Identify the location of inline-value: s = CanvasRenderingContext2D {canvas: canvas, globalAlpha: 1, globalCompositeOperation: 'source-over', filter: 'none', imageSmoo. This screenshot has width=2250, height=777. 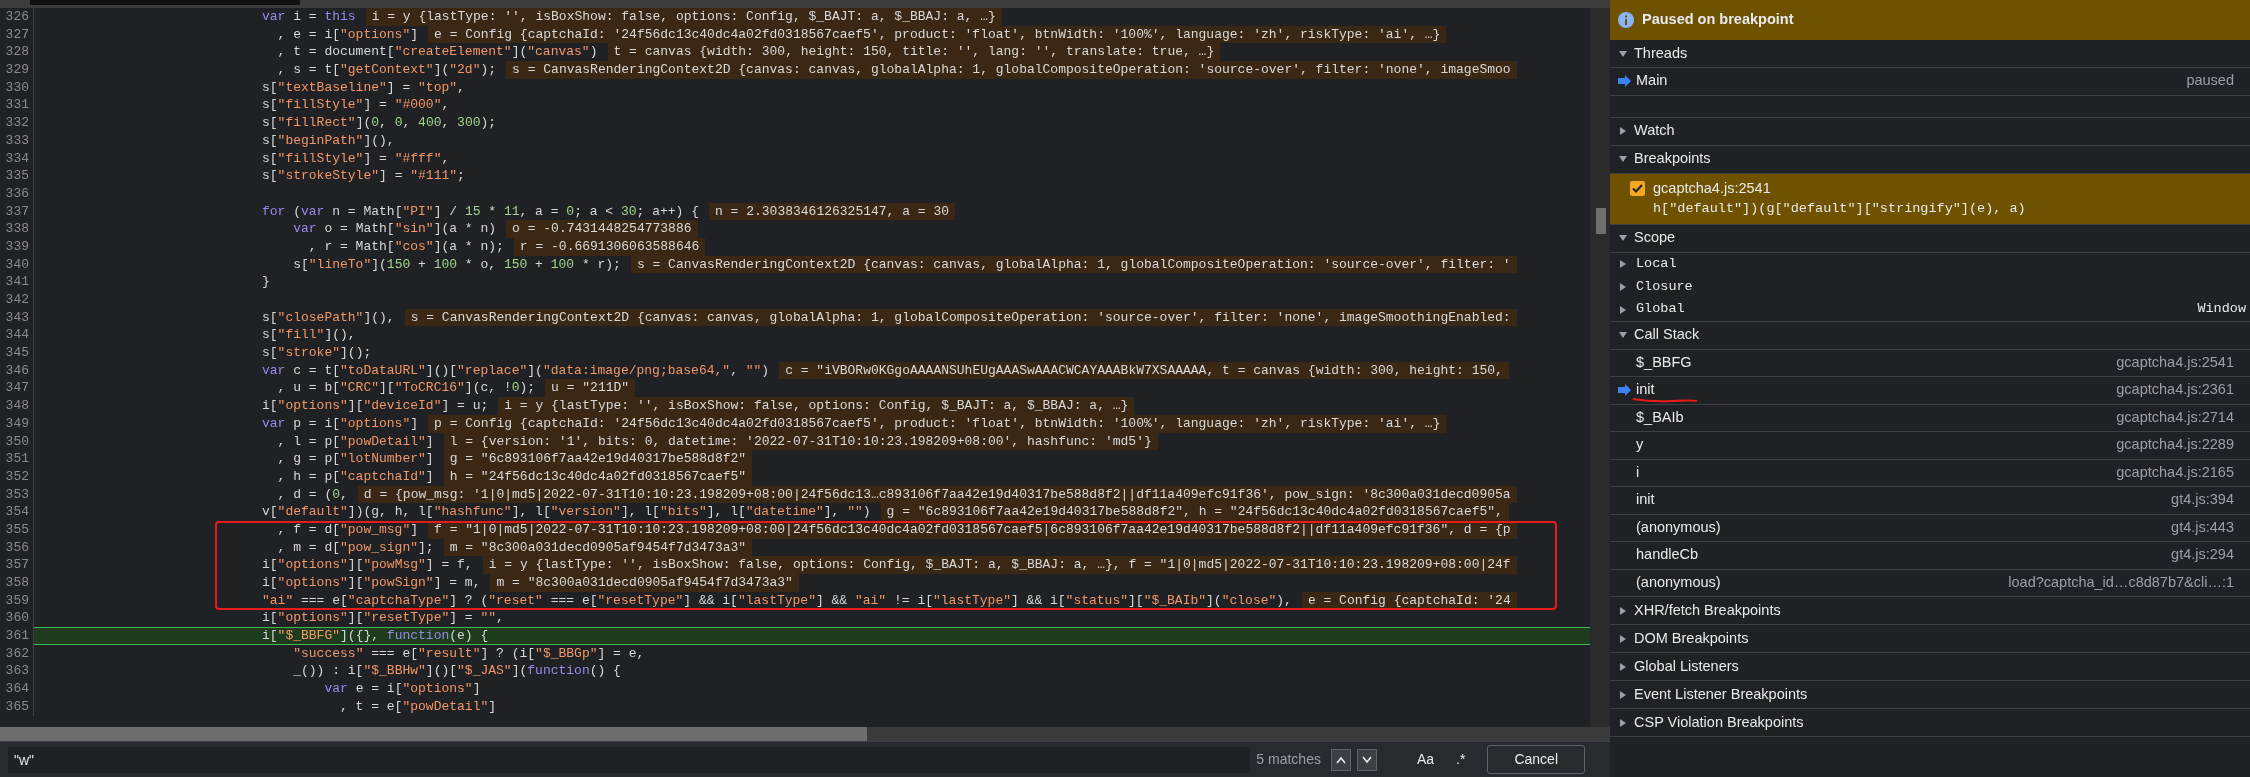
(1011, 70).